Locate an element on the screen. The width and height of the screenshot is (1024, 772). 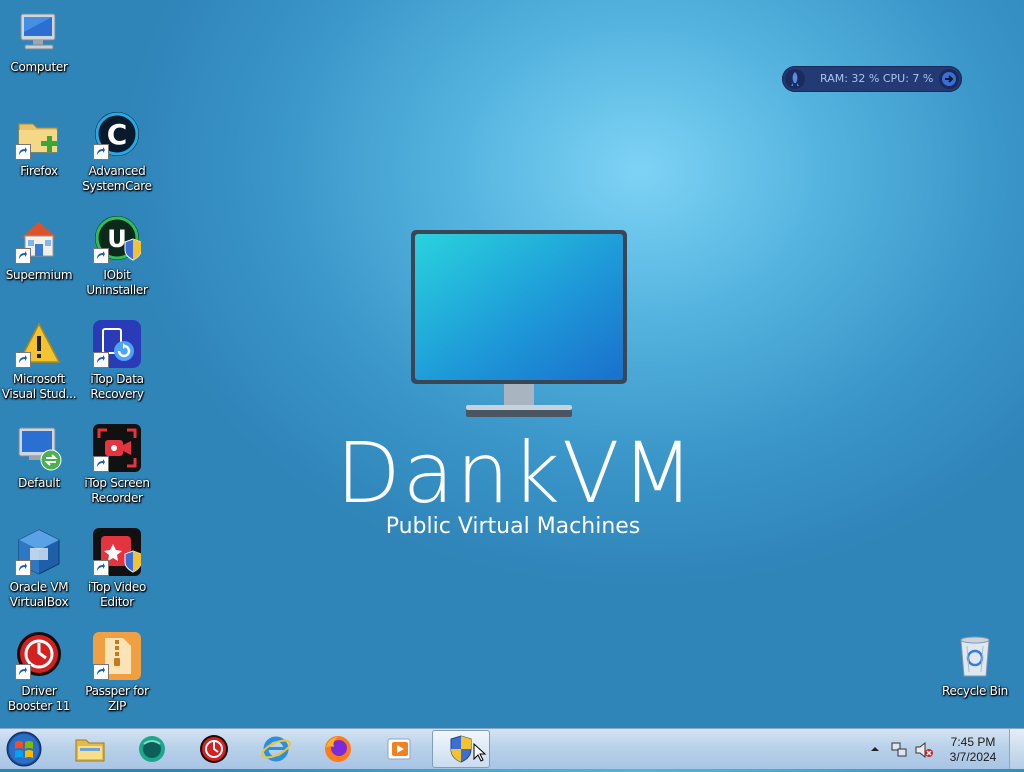
warning-icon is located at coordinates (39, 344).